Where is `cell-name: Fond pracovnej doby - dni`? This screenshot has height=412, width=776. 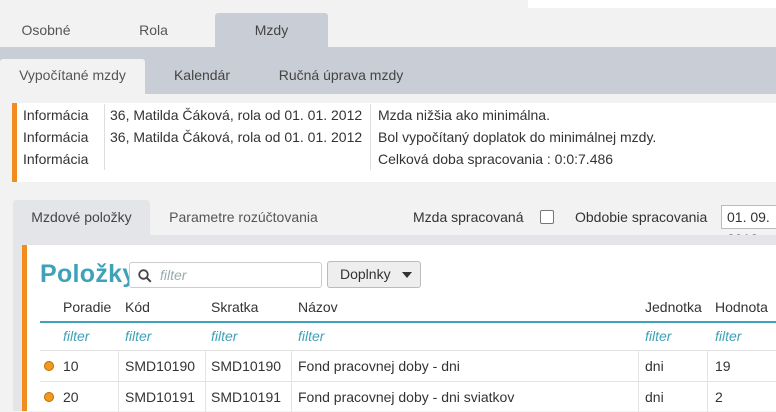 cell-name: Fond pracovnej doby - dni is located at coordinates (379, 366).